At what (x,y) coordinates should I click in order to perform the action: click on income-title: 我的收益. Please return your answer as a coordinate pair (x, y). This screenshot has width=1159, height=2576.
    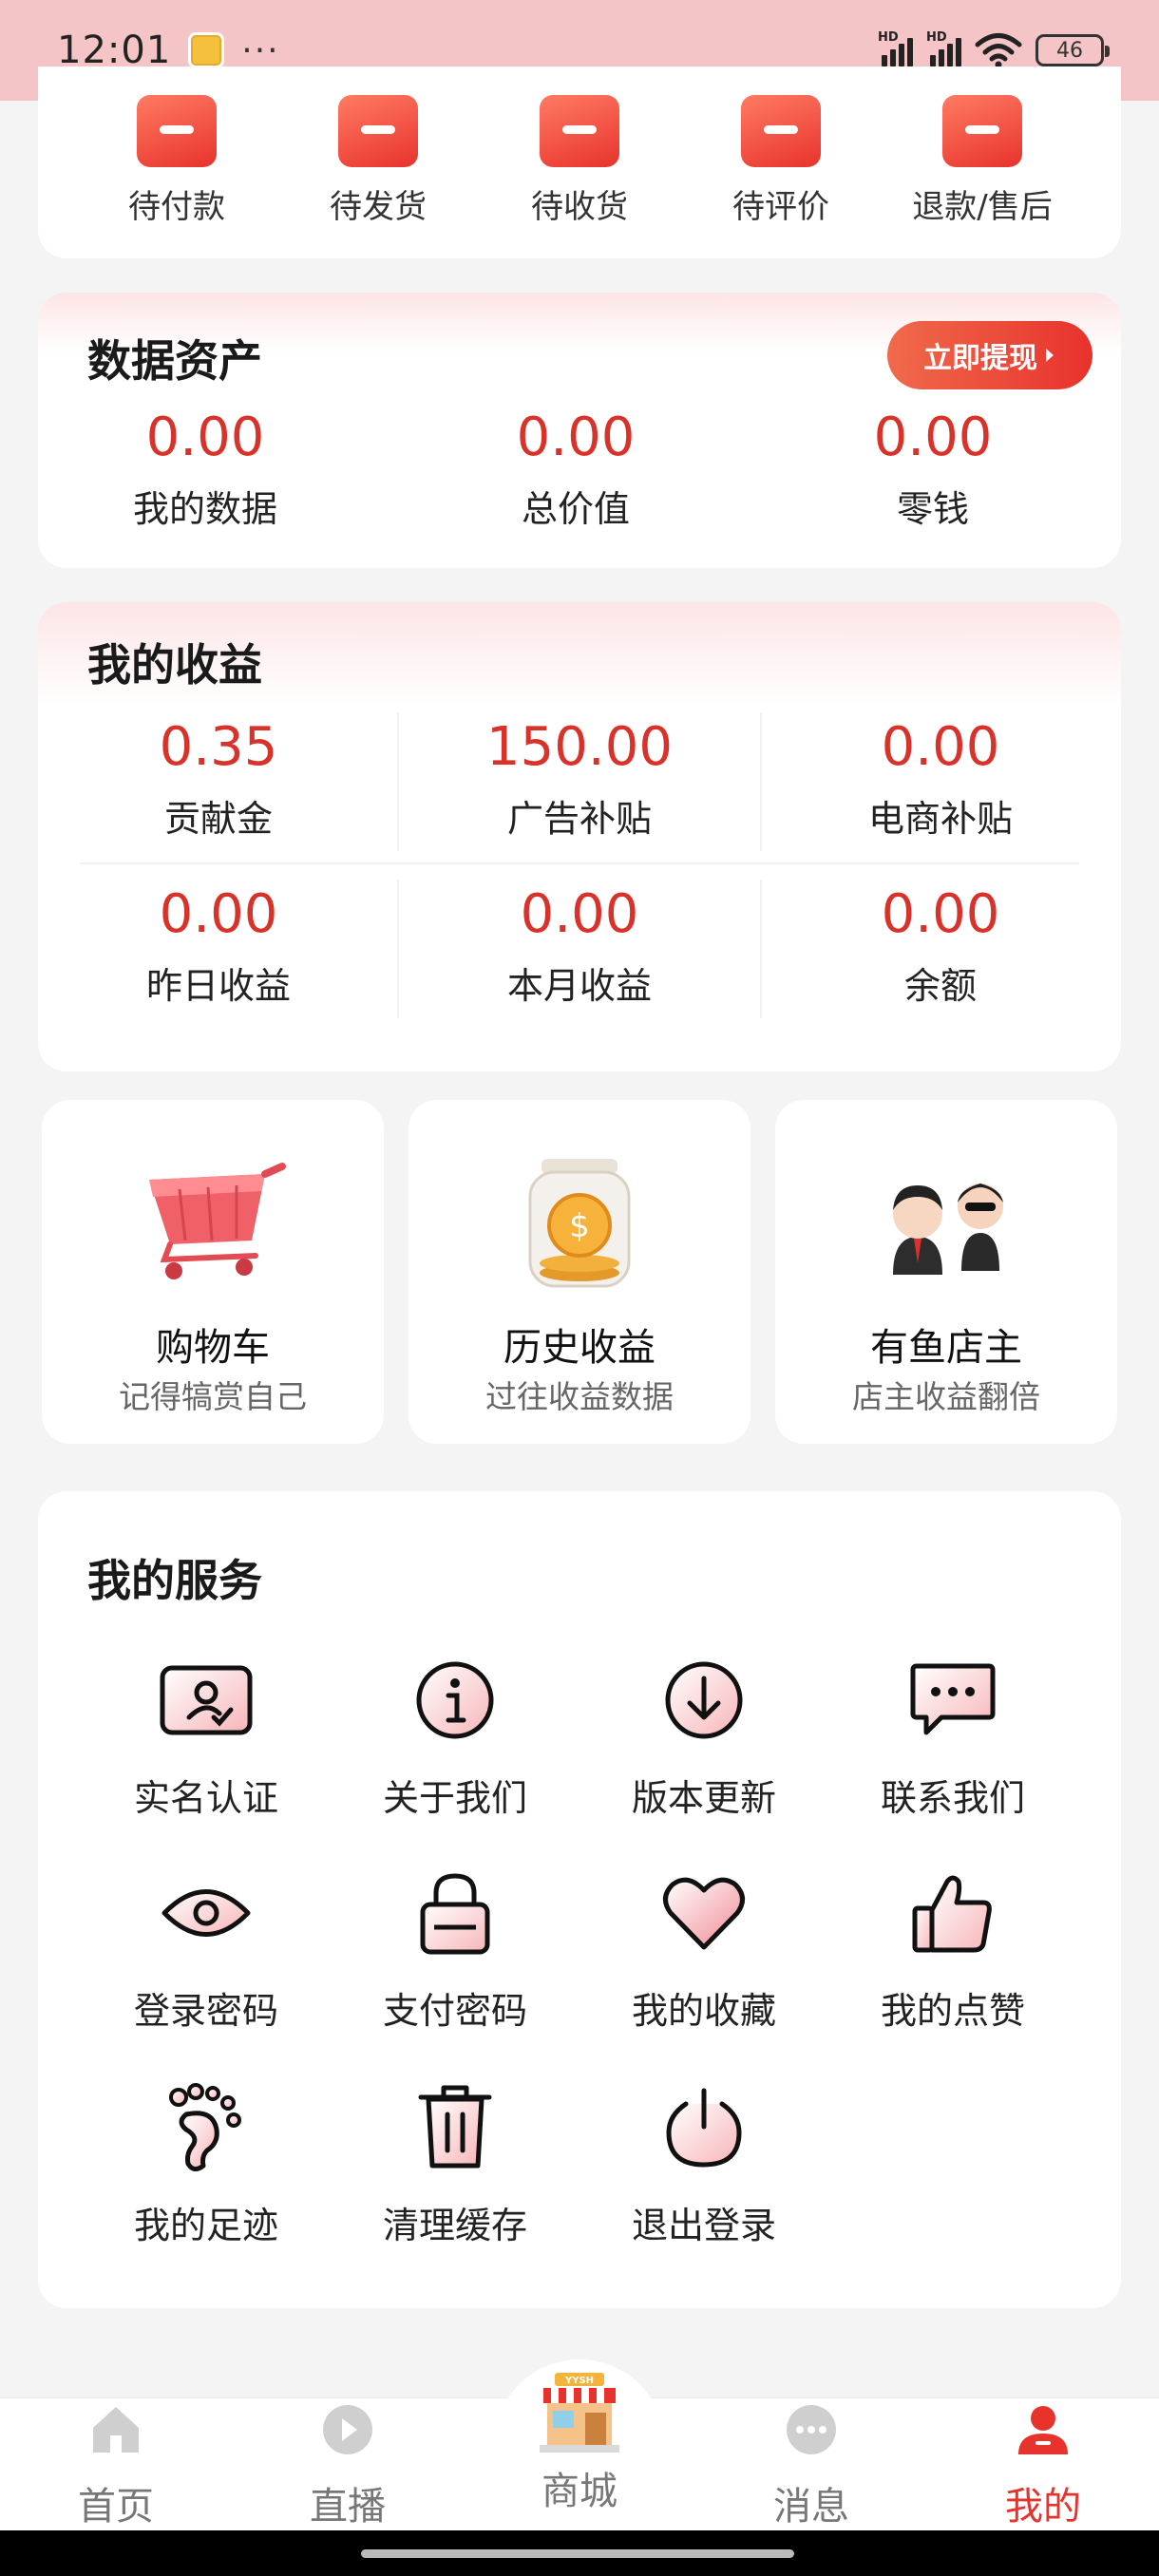
    Looking at the image, I should click on (174, 665).